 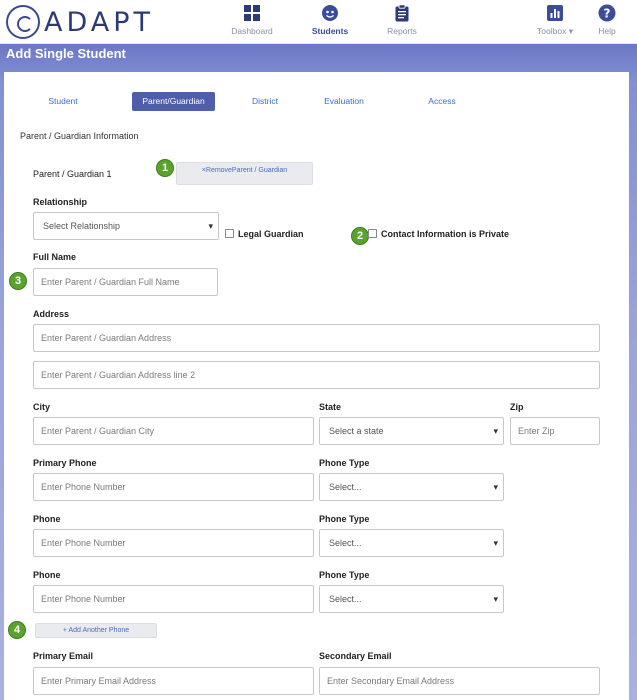 I want to click on full-name-input: Enter Parent / Guardian Full Name, so click(x=125, y=282).